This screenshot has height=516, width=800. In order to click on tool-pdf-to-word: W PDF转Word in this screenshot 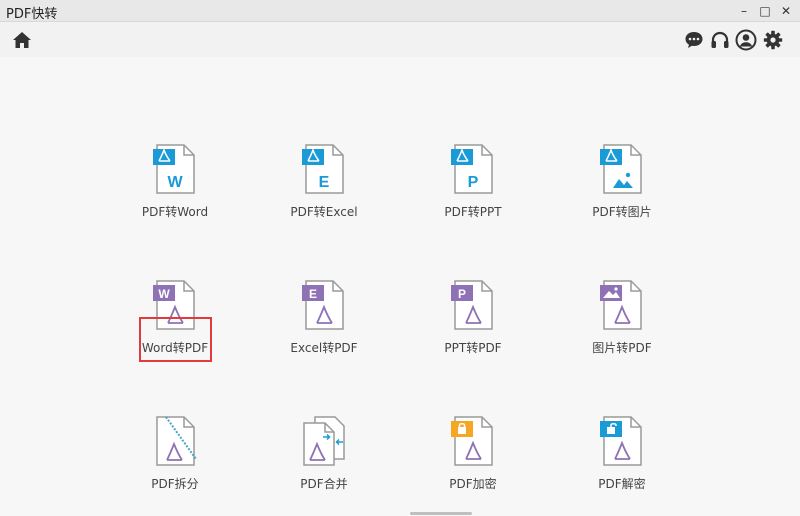, I will do `click(175, 193)`.